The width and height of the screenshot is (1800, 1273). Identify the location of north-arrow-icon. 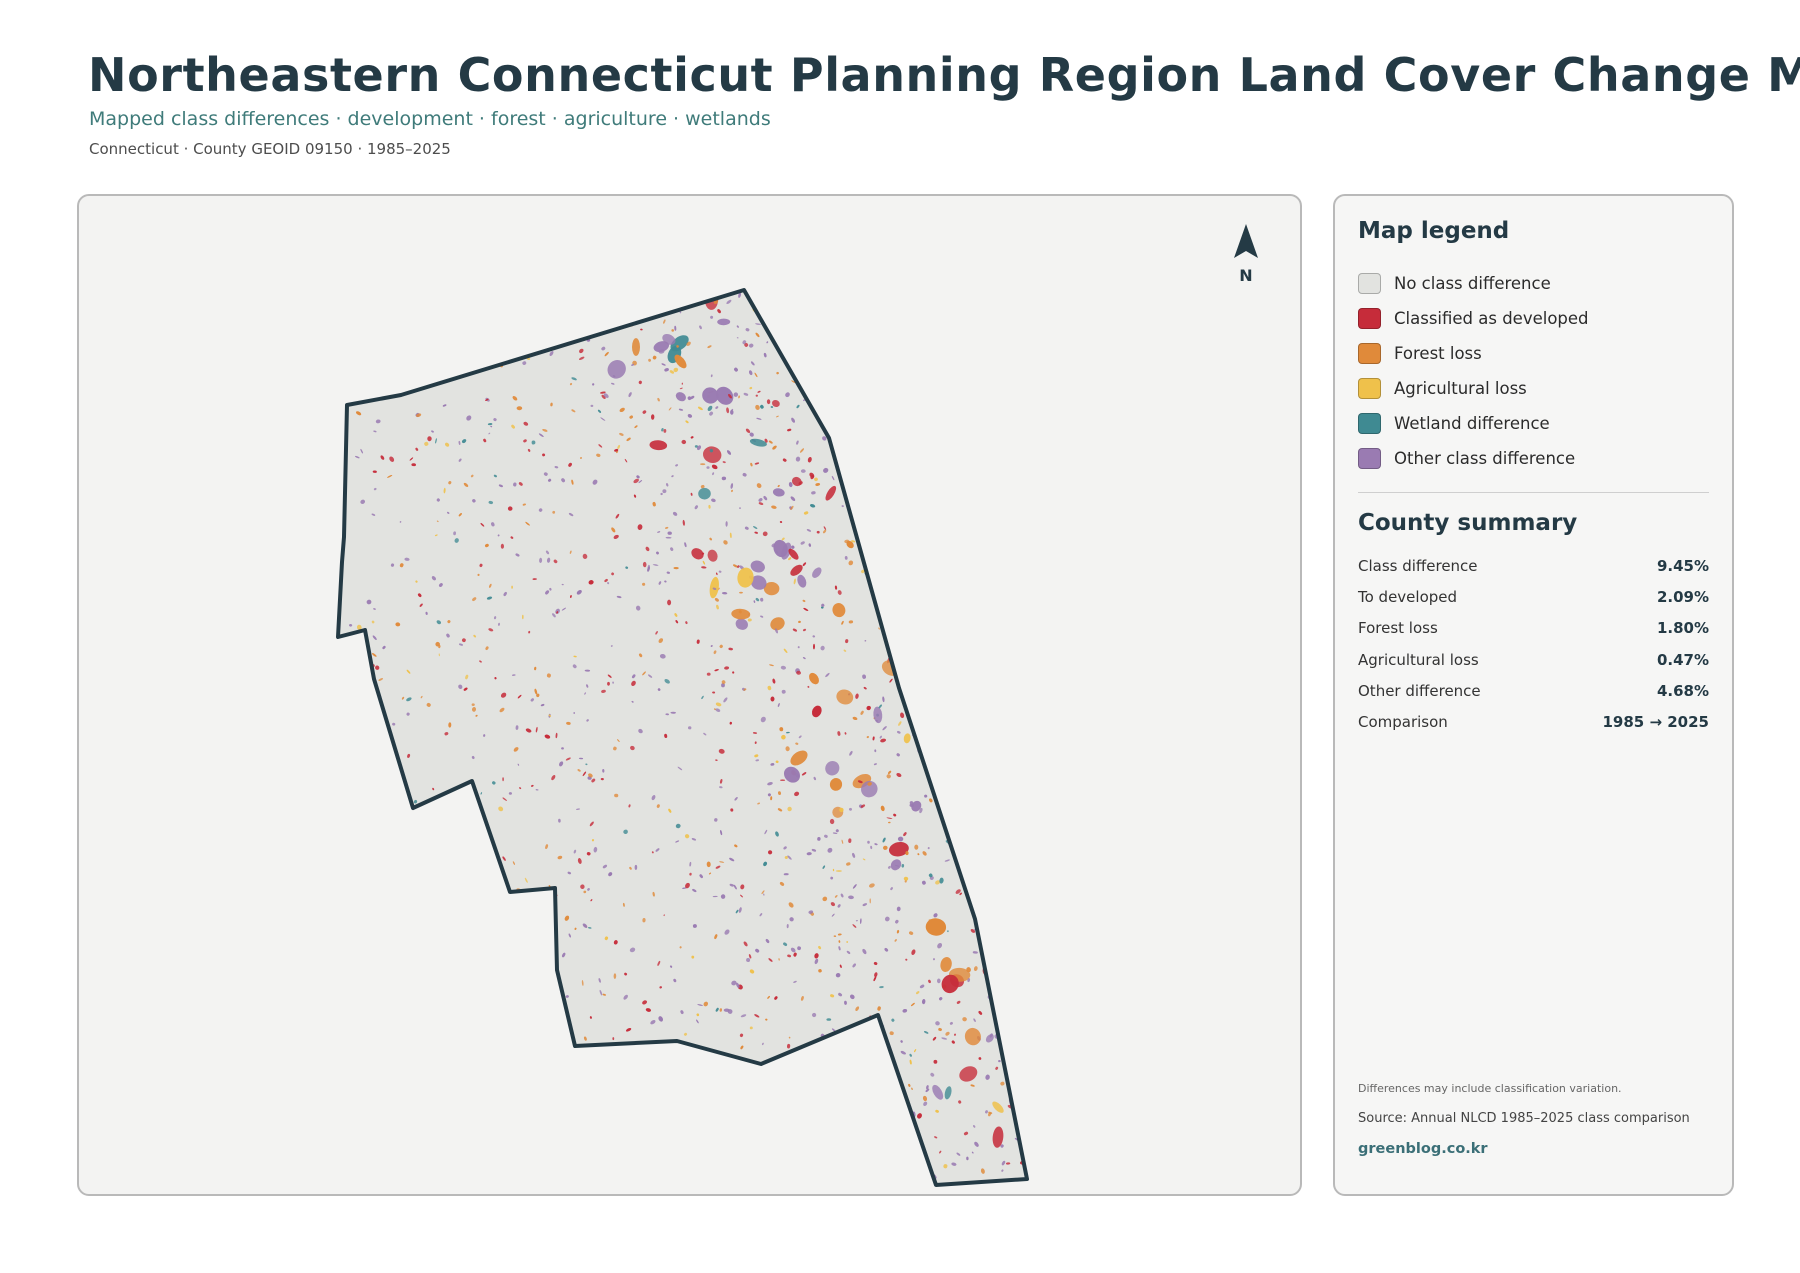
(1246, 241).